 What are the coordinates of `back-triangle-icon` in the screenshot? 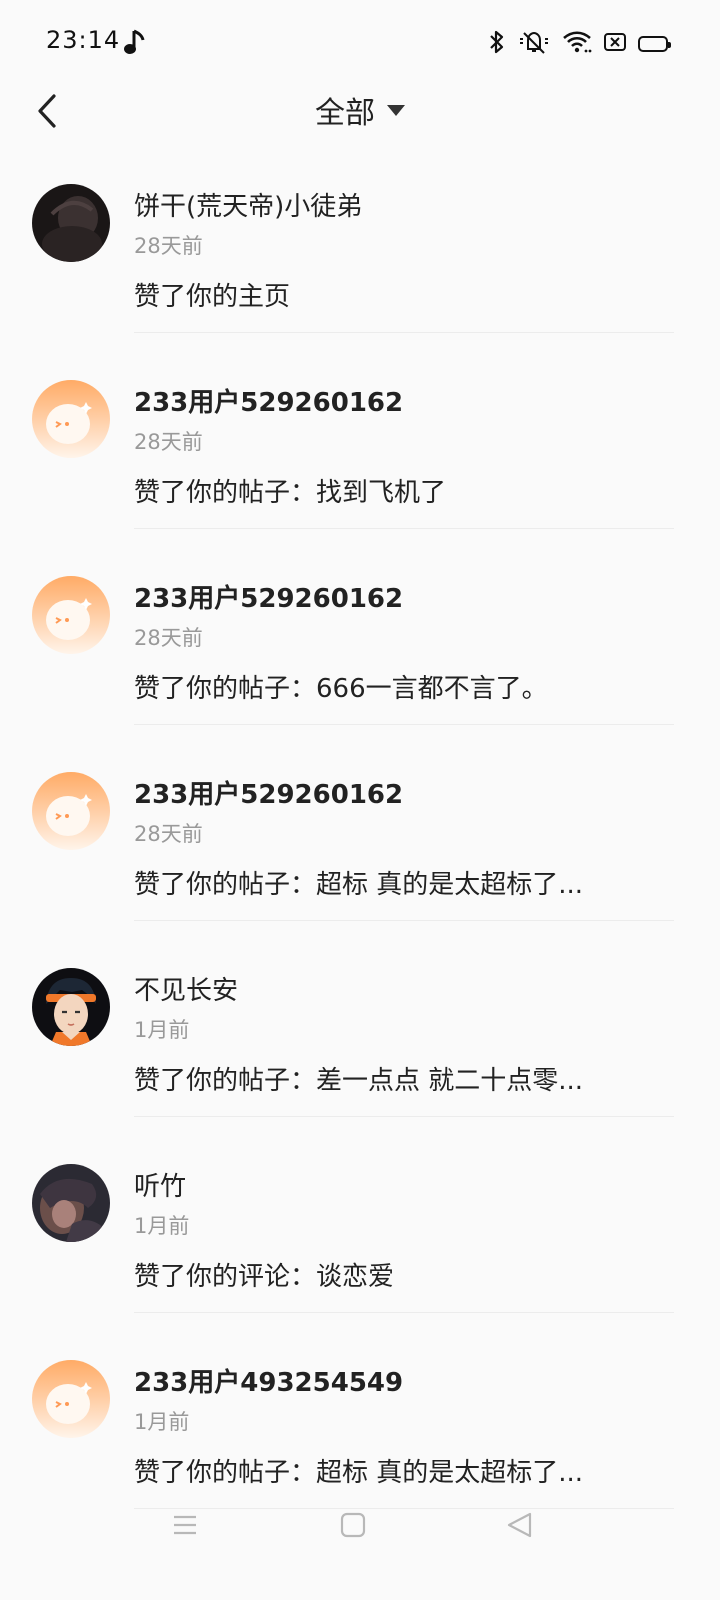 It's located at (520, 1527).